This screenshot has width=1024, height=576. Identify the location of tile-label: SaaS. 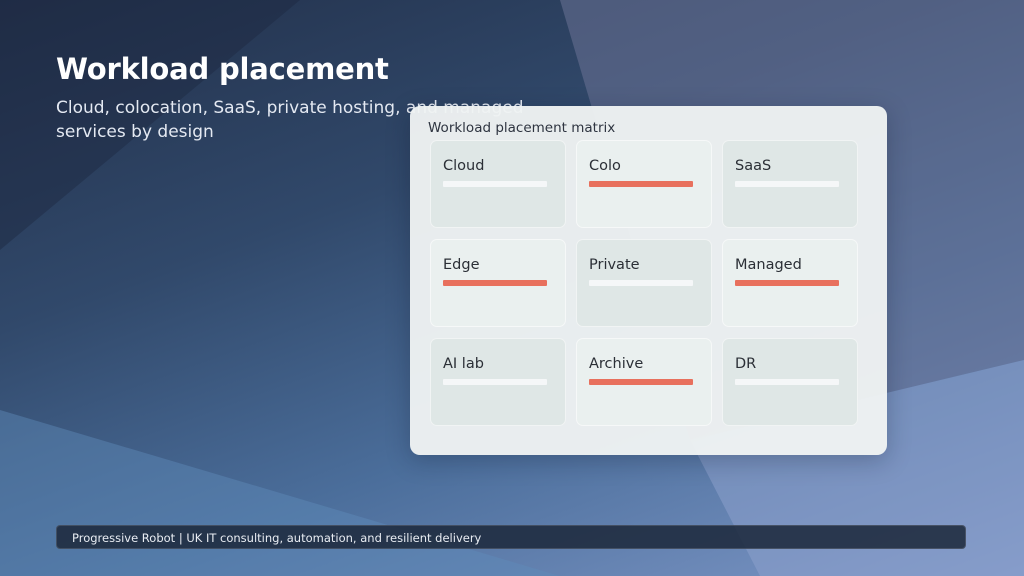
(753, 166).